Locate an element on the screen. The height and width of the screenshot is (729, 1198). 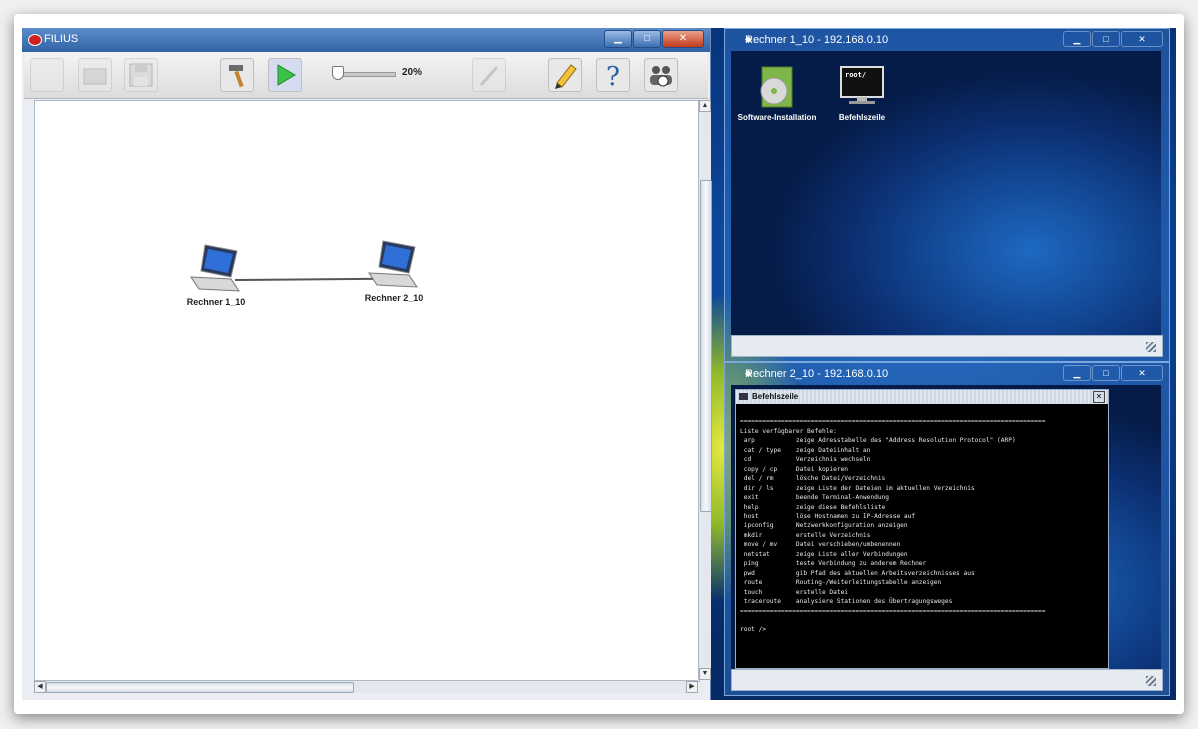
vertical-scrollbar: ▲ ▼ is located at coordinates (705, 390).